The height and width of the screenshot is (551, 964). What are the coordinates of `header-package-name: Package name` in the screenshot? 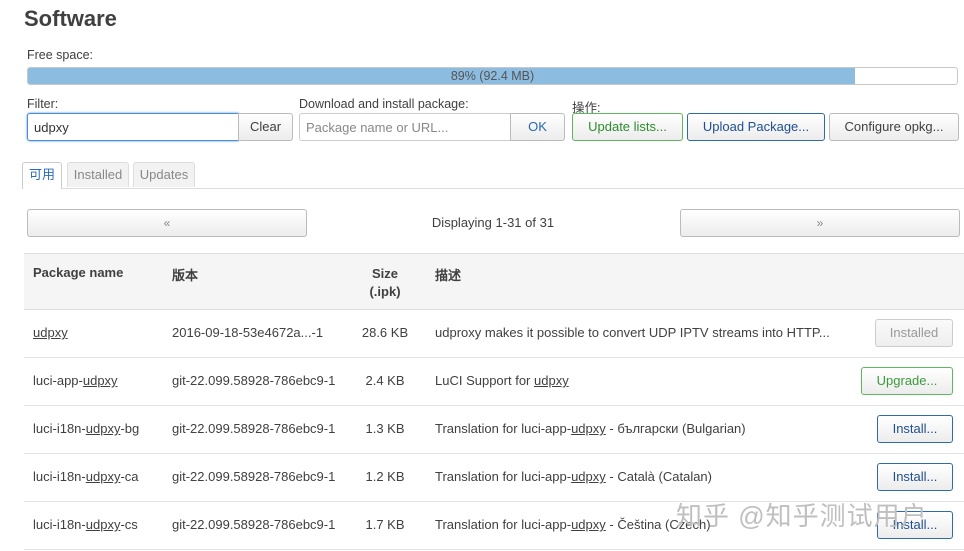 It's located at (78, 272).